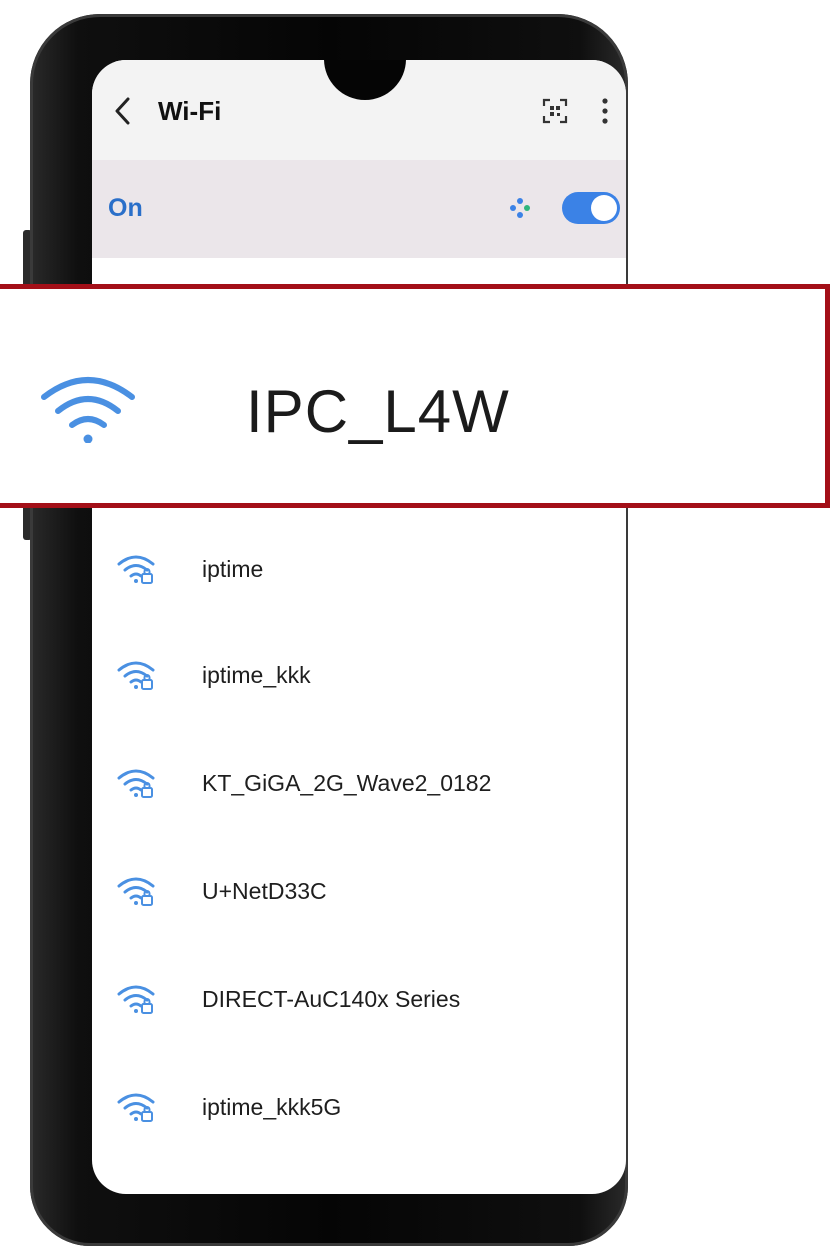  What do you see at coordinates (125, 208) in the screenshot?
I see `wifi-state-label: On` at bounding box center [125, 208].